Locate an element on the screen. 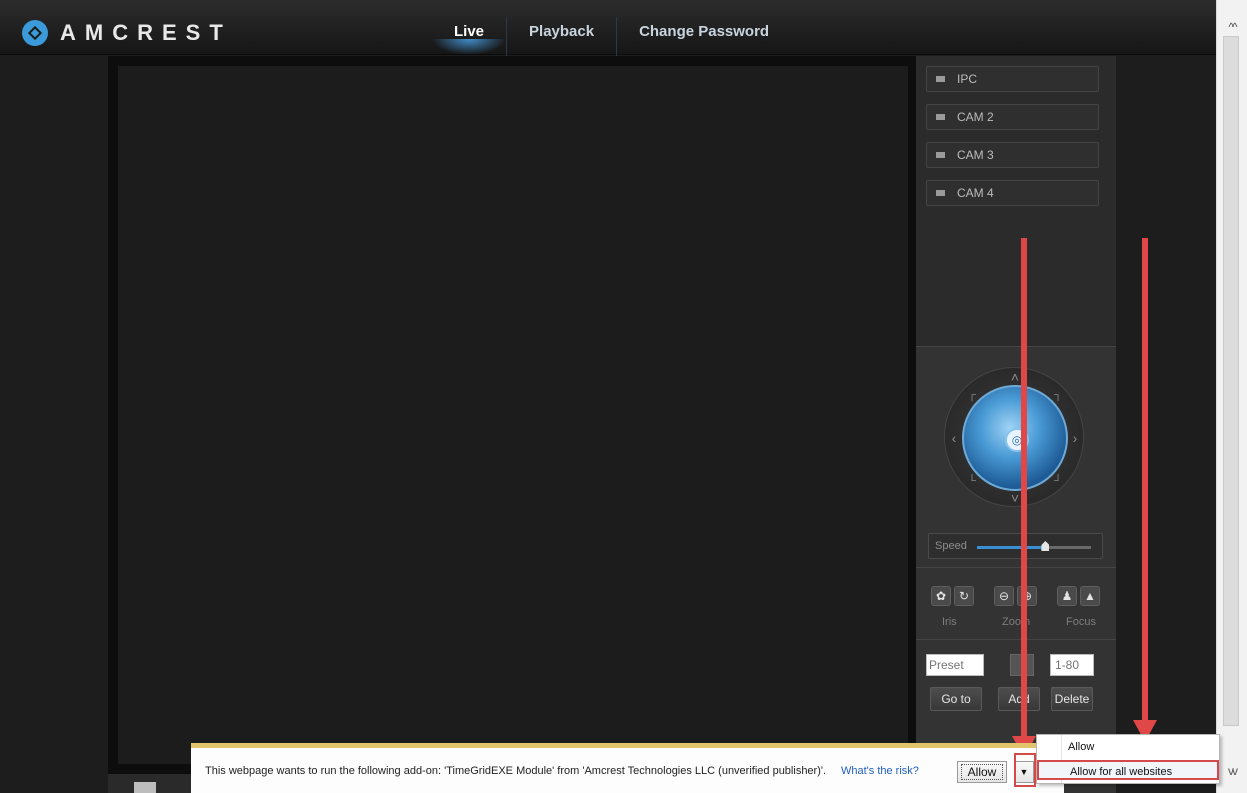 This screenshot has width=1247, height=793. focus-far-icon: ▲ is located at coordinates (1090, 596).